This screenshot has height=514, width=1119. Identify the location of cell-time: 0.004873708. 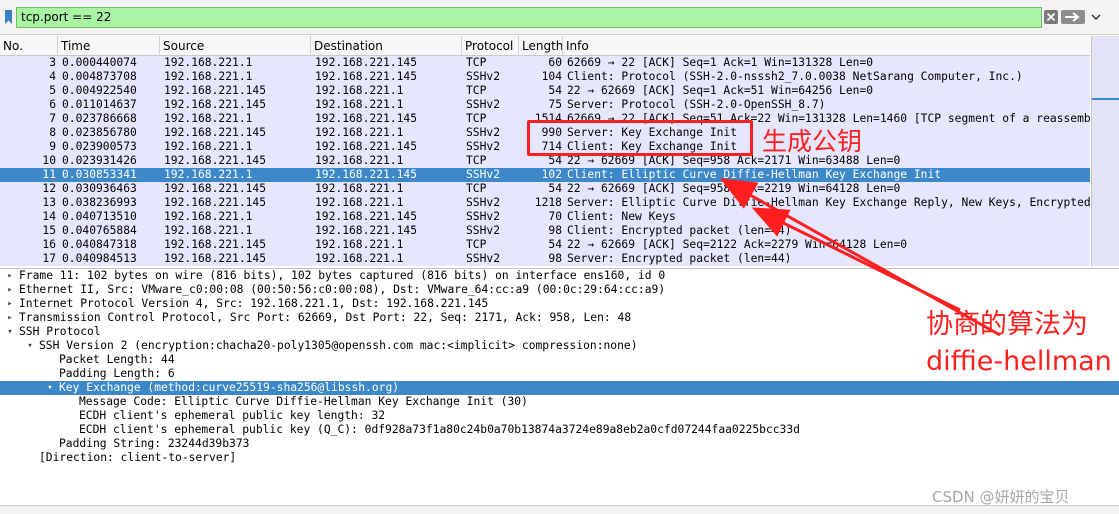
(99, 76).